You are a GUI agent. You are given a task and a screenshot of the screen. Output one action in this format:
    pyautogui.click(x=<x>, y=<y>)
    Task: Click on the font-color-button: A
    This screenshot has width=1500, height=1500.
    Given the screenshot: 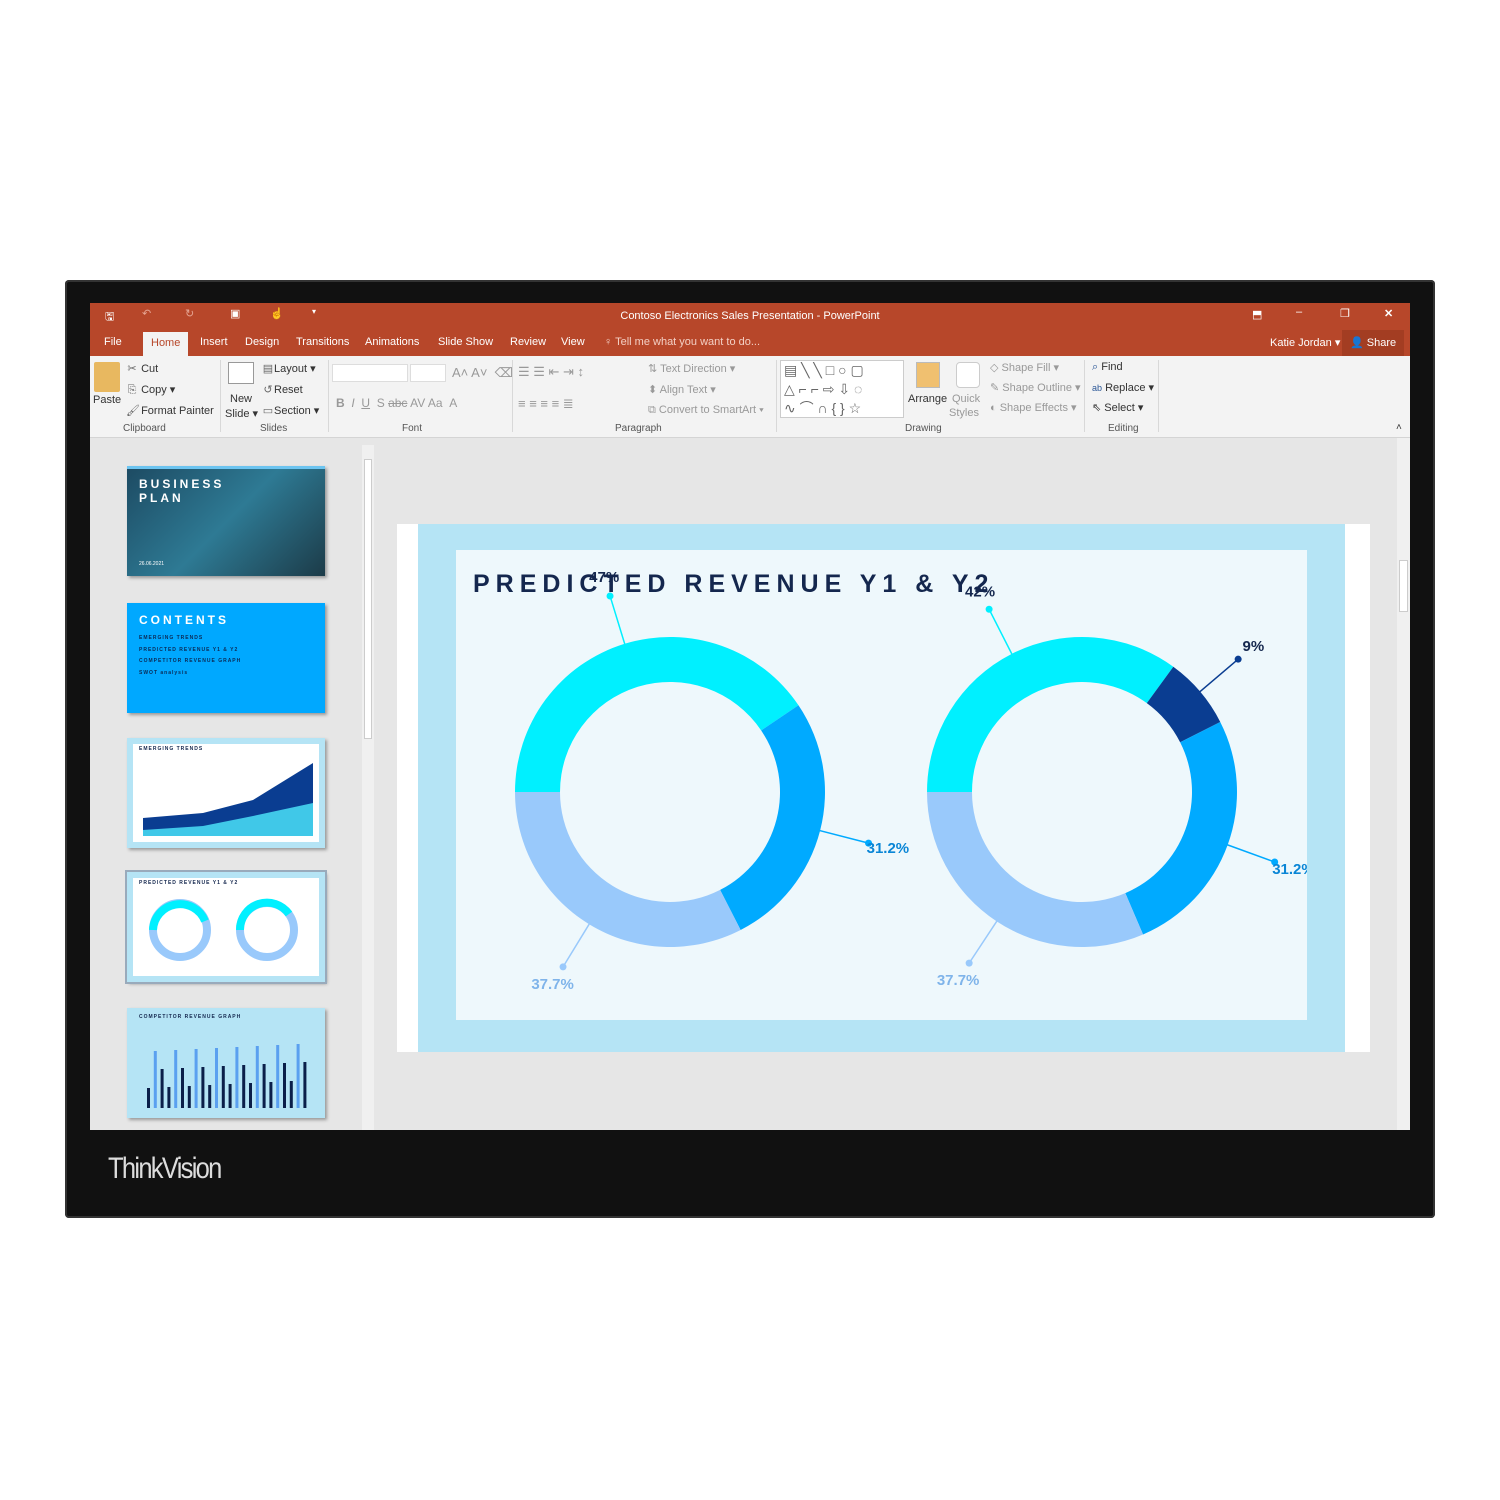 What is the action you would take?
    pyautogui.click(x=453, y=403)
    